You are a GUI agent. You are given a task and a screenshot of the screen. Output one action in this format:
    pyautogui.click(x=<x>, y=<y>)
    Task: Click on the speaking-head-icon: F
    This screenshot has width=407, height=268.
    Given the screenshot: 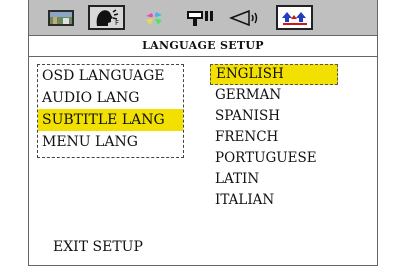 What is the action you would take?
    pyautogui.click(x=107, y=17)
    